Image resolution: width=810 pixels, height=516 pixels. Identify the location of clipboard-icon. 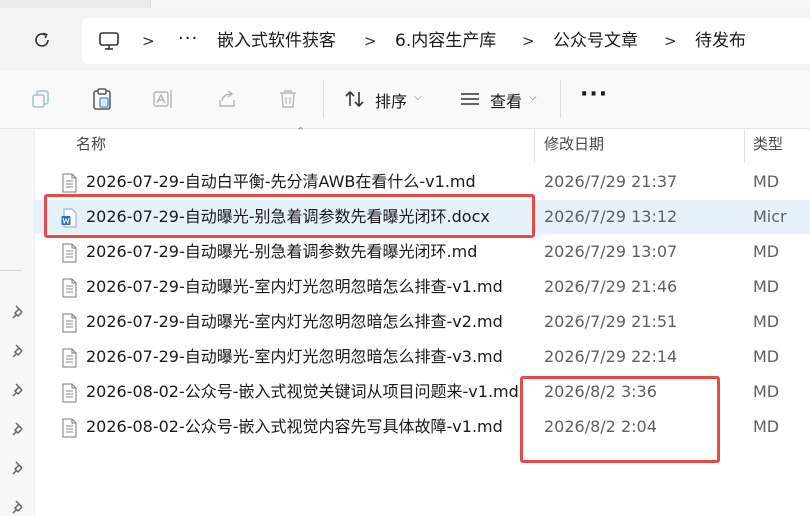
(102, 99).